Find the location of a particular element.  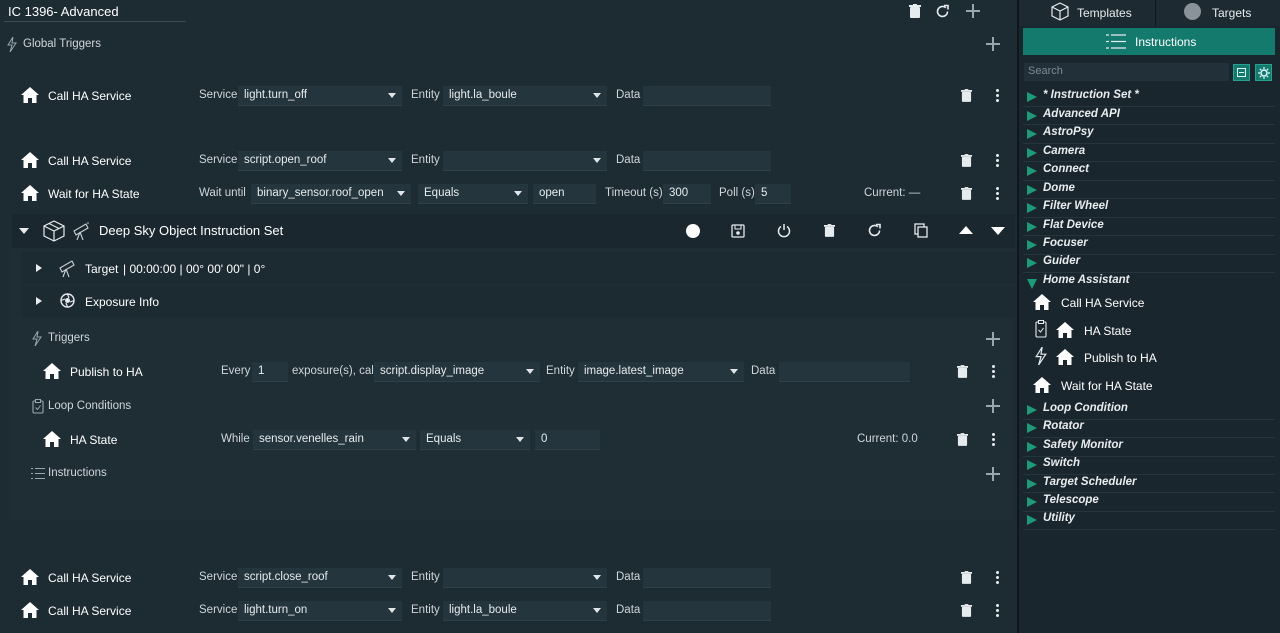

search-input: Search is located at coordinates (1126, 72).